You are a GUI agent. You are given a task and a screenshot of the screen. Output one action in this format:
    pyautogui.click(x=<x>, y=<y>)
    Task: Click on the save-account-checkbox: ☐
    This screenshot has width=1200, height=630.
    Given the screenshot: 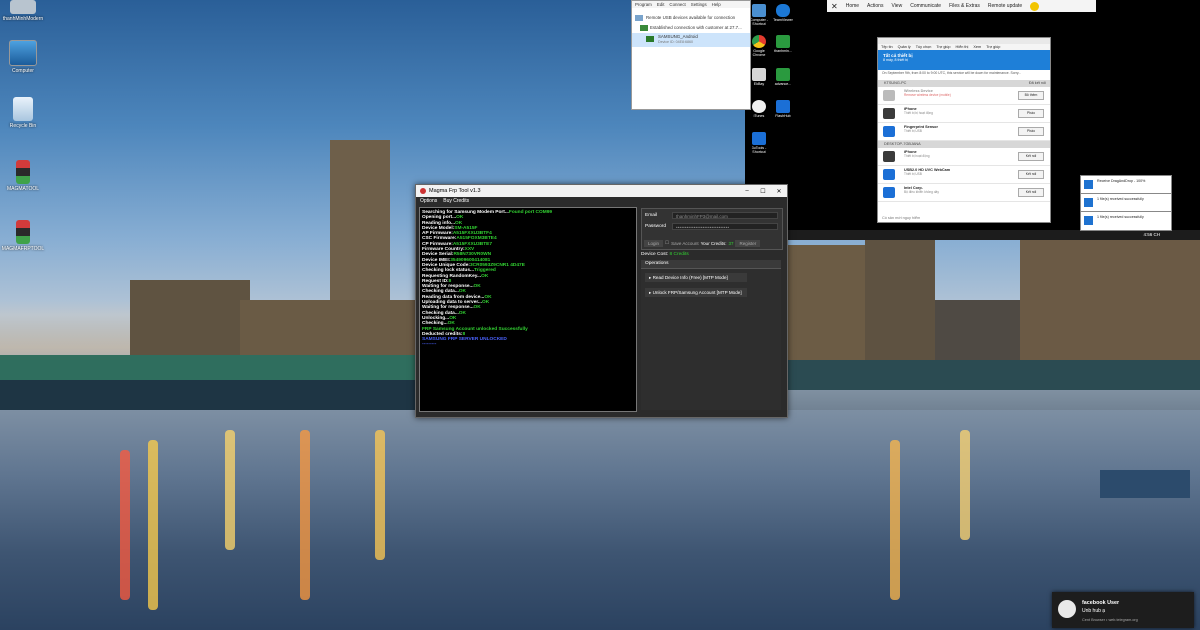 What is the action you would take?
    pyautogui.click(x=667, y=243)
    